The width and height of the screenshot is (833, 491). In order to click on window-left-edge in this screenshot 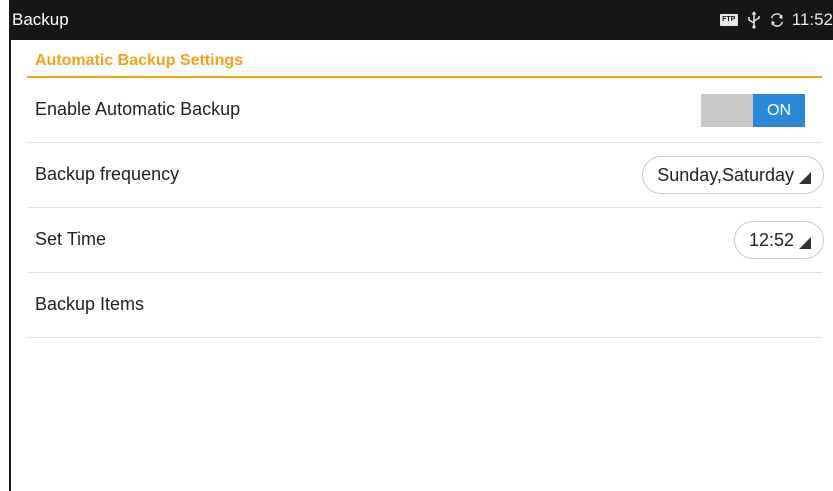, I will do `click(5, 245)`.